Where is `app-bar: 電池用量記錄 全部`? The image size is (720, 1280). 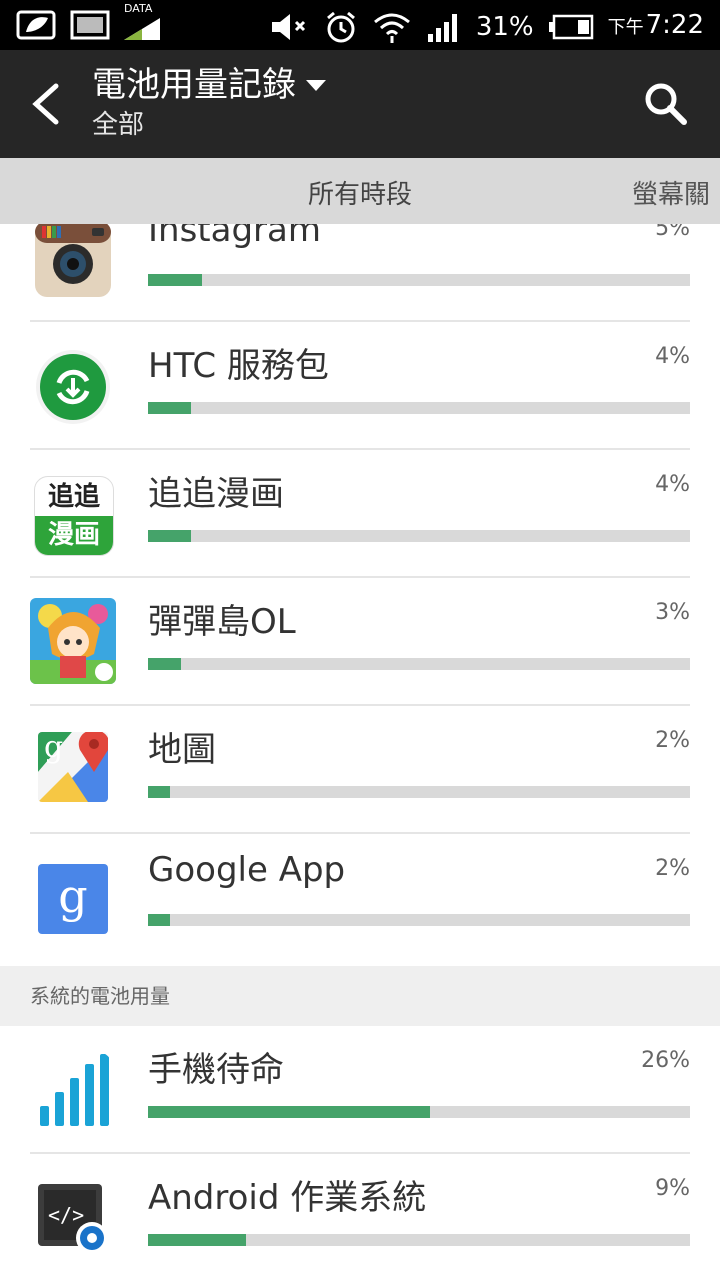
app-bar: 電池用量記錄 全部 is located at coordinates (360, 104).